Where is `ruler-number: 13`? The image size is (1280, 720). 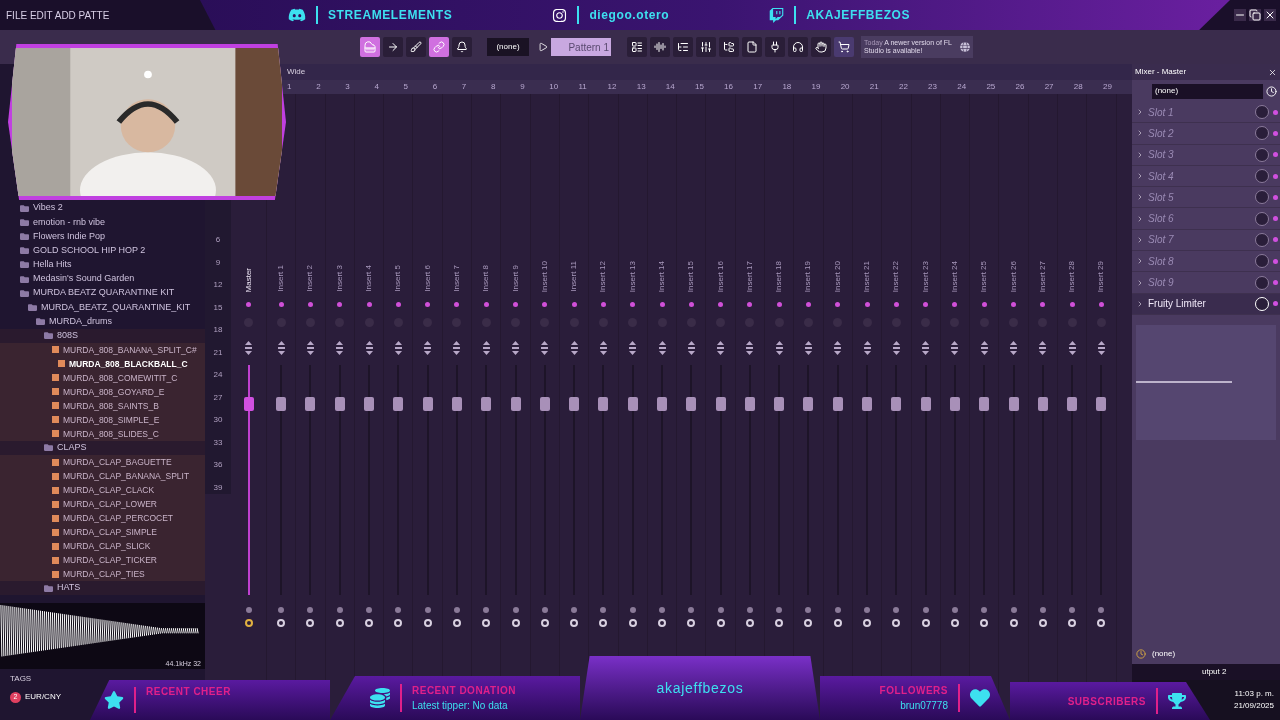
ruler-number: 13 is located at coordinates (641, 87).